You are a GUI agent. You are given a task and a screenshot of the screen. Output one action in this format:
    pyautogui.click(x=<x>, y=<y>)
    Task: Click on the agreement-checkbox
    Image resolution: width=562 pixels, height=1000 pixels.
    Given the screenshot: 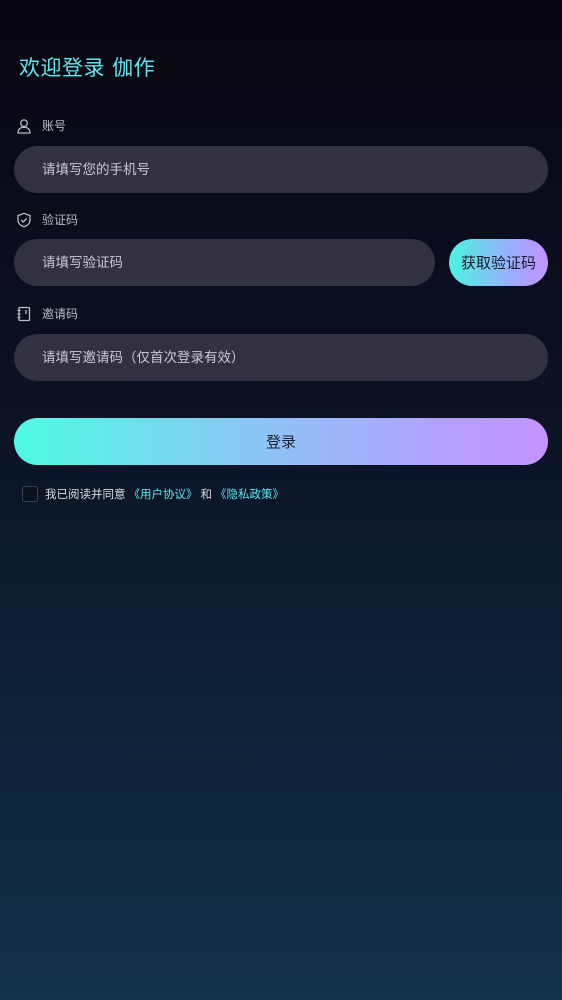 What is the action you would take?
    pyautogui.click(x=30, y=494)
    